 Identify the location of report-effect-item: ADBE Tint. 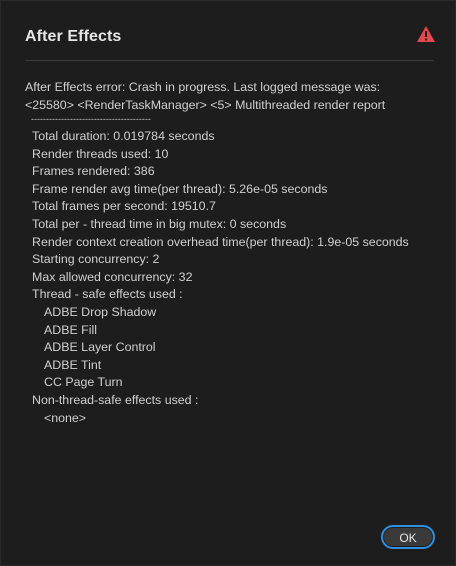
(73, 364).